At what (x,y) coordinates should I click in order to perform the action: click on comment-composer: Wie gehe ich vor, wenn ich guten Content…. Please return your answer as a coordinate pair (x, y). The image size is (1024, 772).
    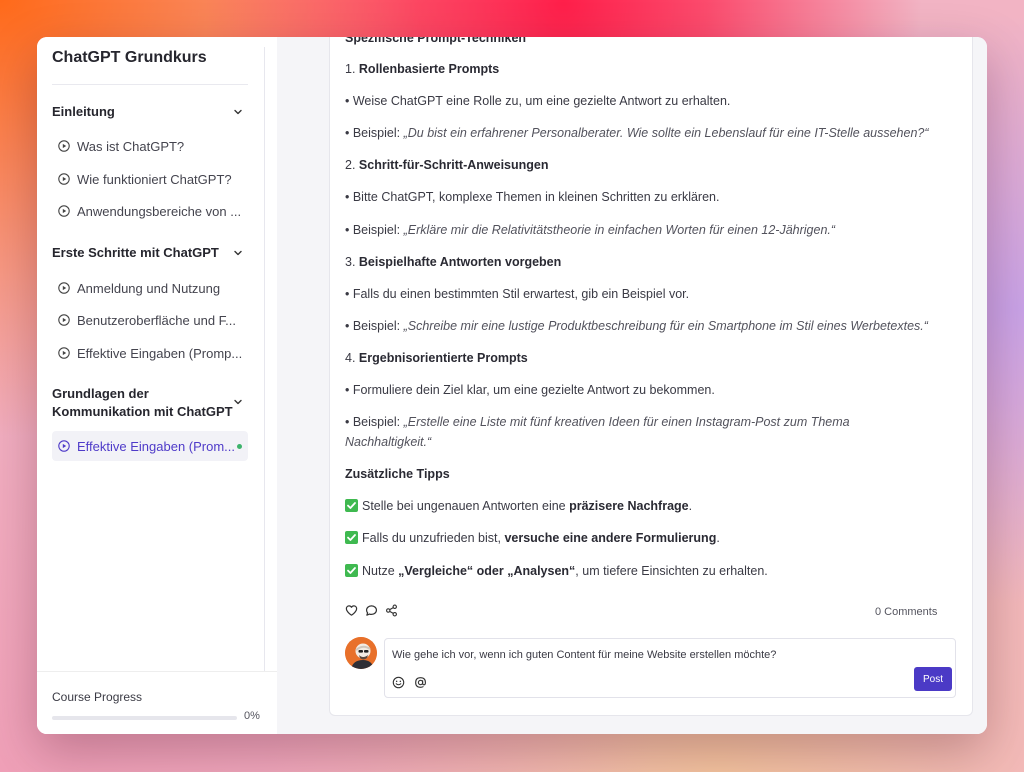
    Looking at the image, I should click on (670, 668).